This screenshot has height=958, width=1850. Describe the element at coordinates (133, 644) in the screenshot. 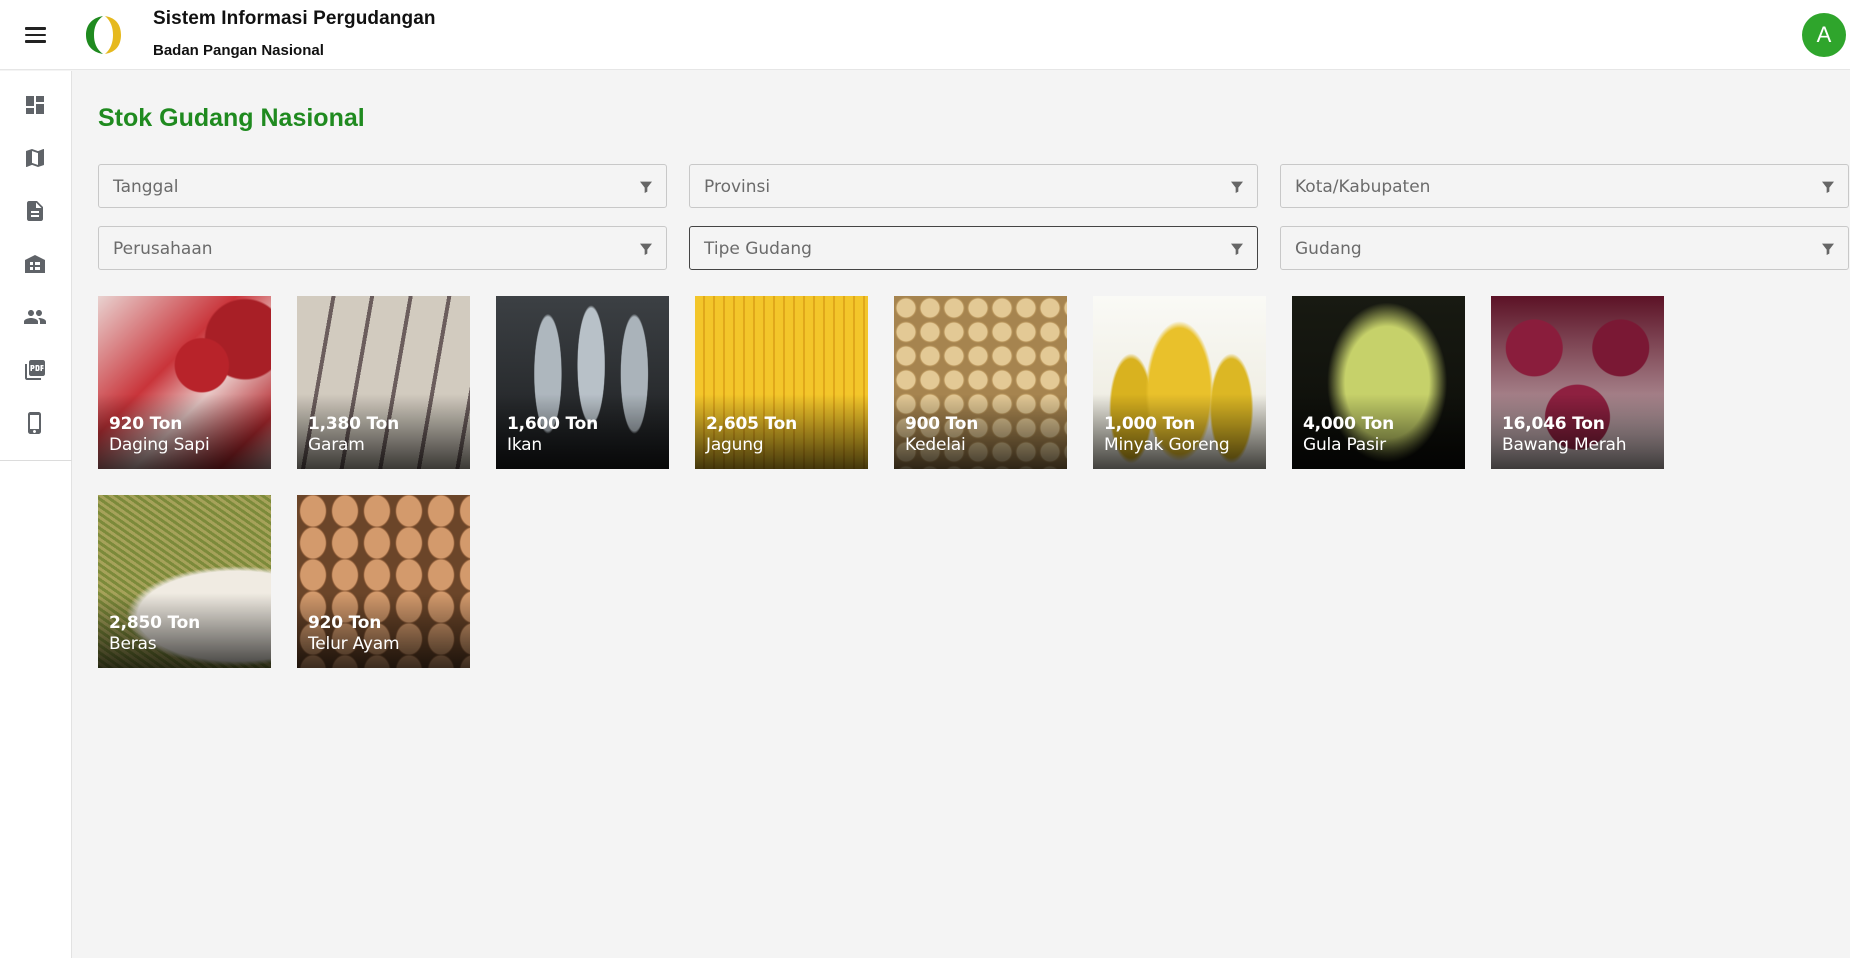

I see `commodity-name: Beras` at that location.